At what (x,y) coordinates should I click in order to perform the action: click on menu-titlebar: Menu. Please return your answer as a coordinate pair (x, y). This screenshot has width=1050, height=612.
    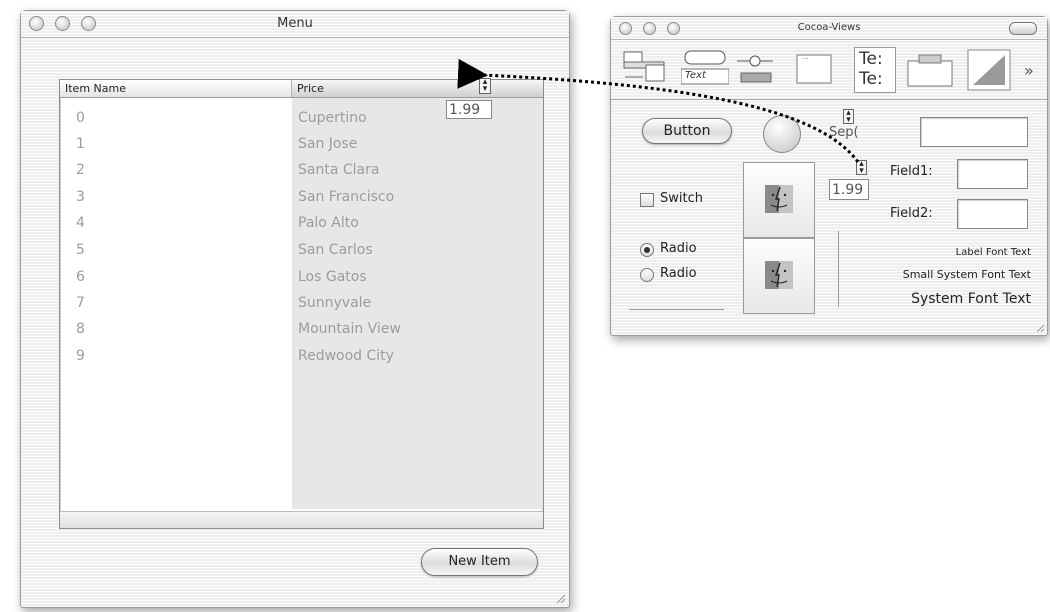
    Looking at the image, I should click on (295, 24).